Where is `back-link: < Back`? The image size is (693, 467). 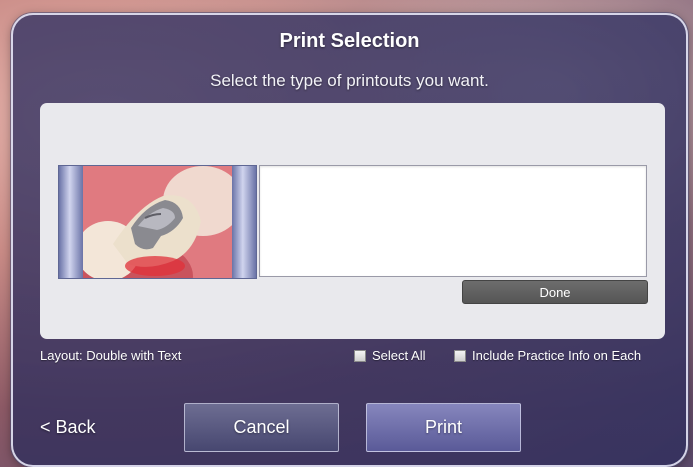 back-link: < Back is located at coordinates (68, 427).